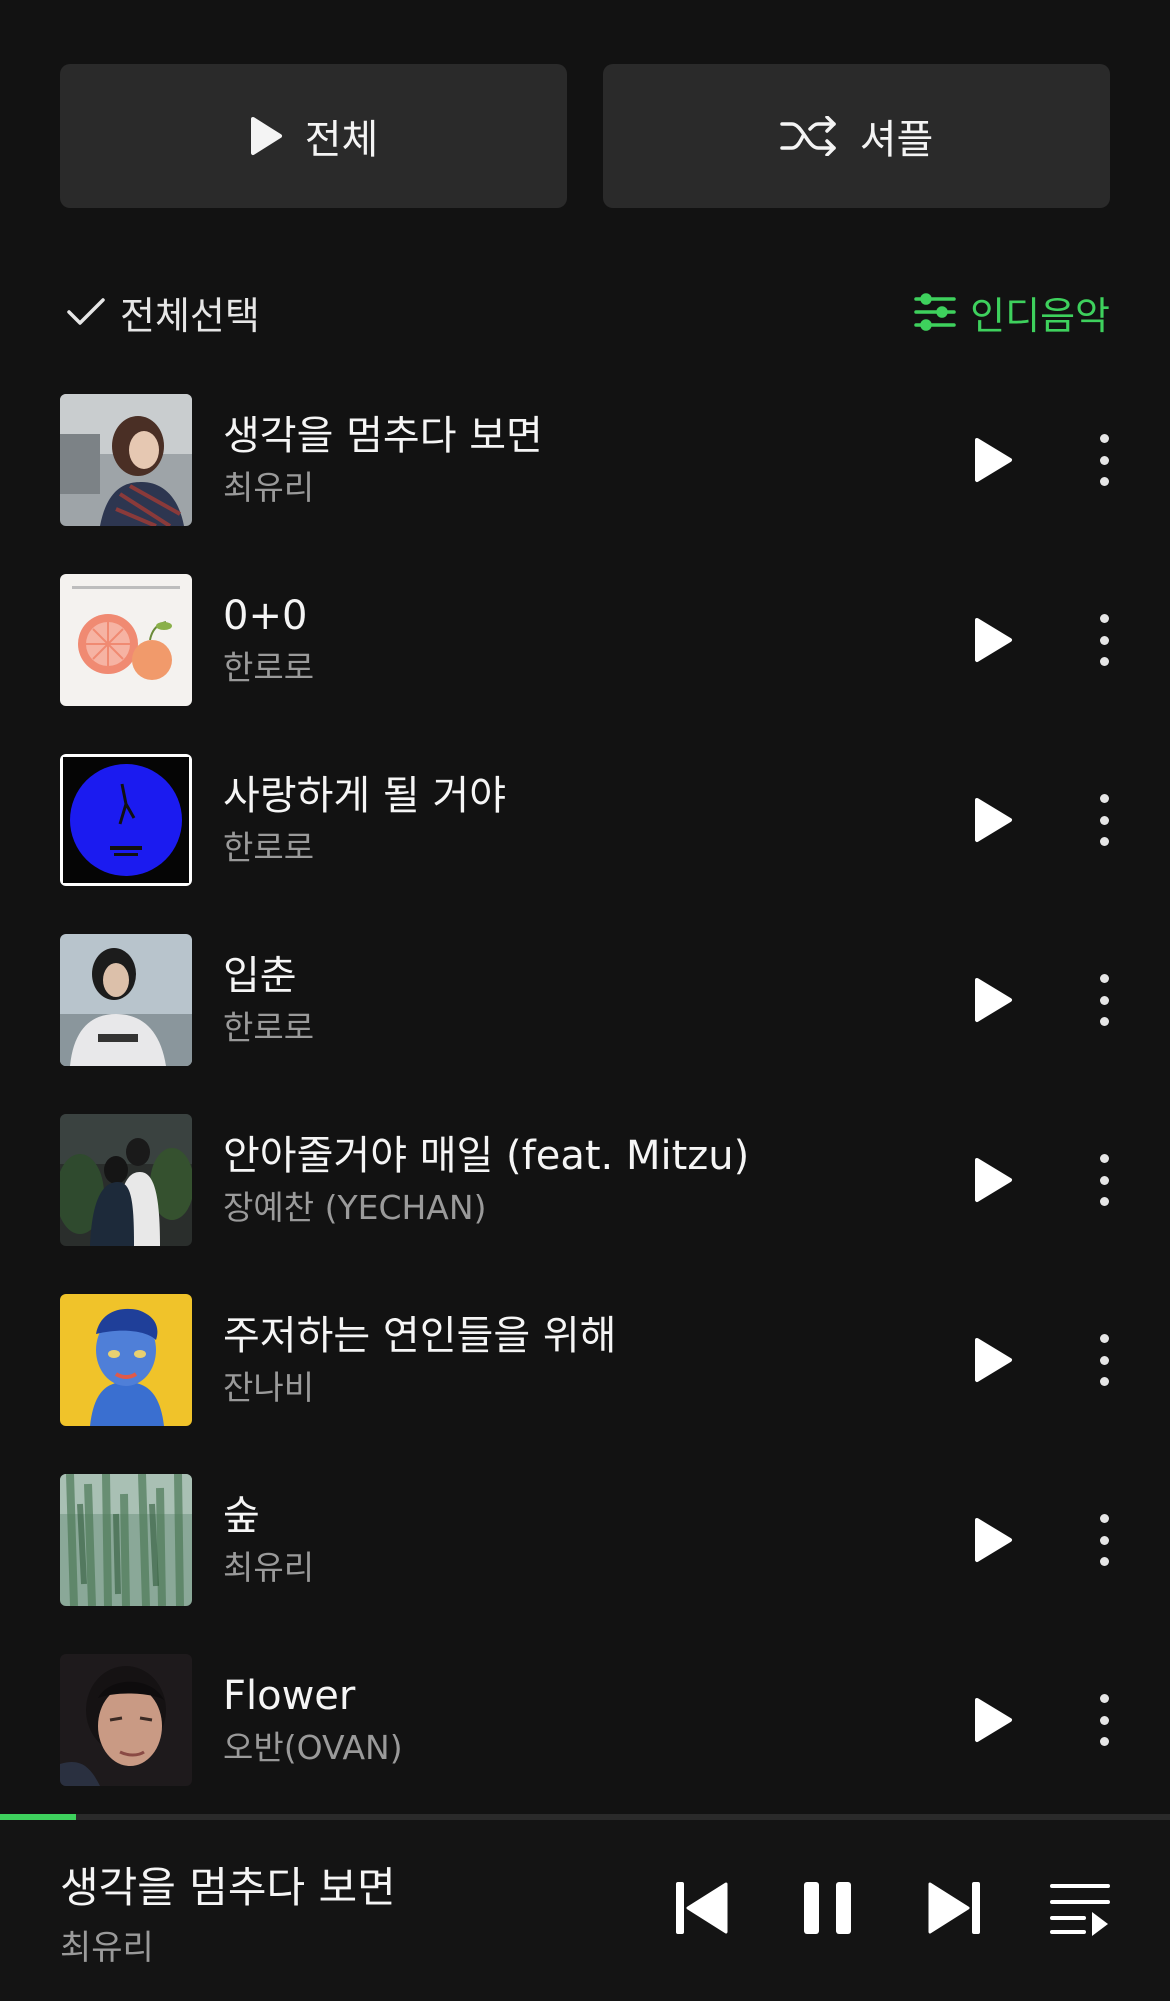  Describe the element at coordinates (585, 136) in the screenshot. I see `top-buttons: 전체 셔플` at that location.